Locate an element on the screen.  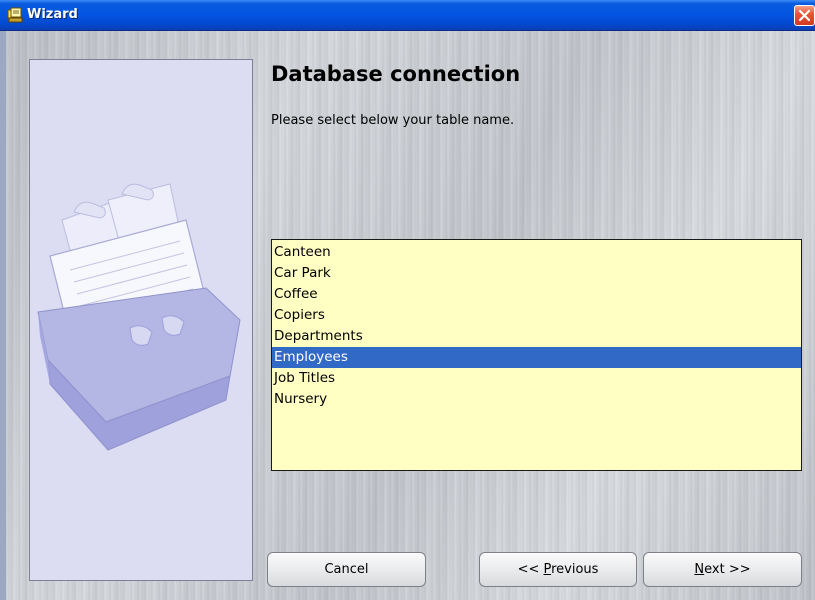
next-button: Next >> is located at coordinates (722, 569).